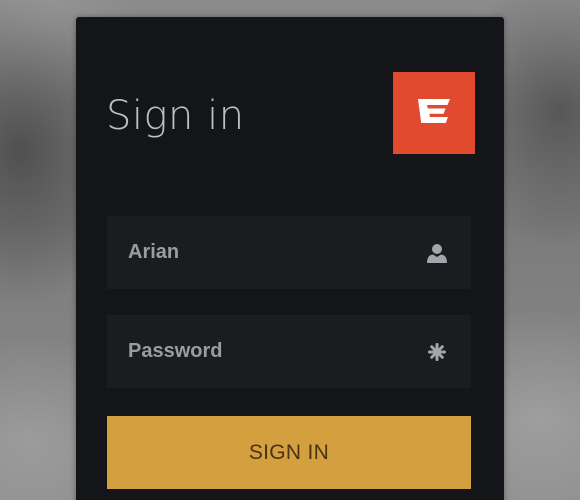 The image size is (580, 500). Describe the element at coordinates (289, 452) in the screenshot. I see `sign-in-button: SIGN IN` at that location.